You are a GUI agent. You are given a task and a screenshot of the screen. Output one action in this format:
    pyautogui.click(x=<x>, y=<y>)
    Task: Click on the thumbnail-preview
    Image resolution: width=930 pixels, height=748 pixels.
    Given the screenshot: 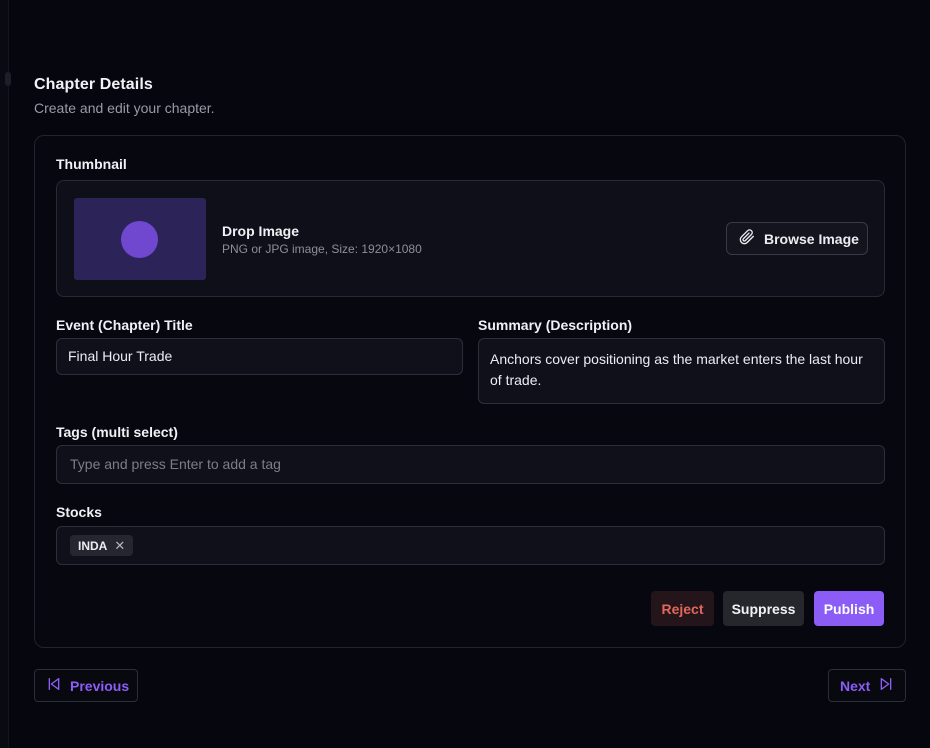 What is the action you would take?
    pyautogui.click(x=140, y=239)
    